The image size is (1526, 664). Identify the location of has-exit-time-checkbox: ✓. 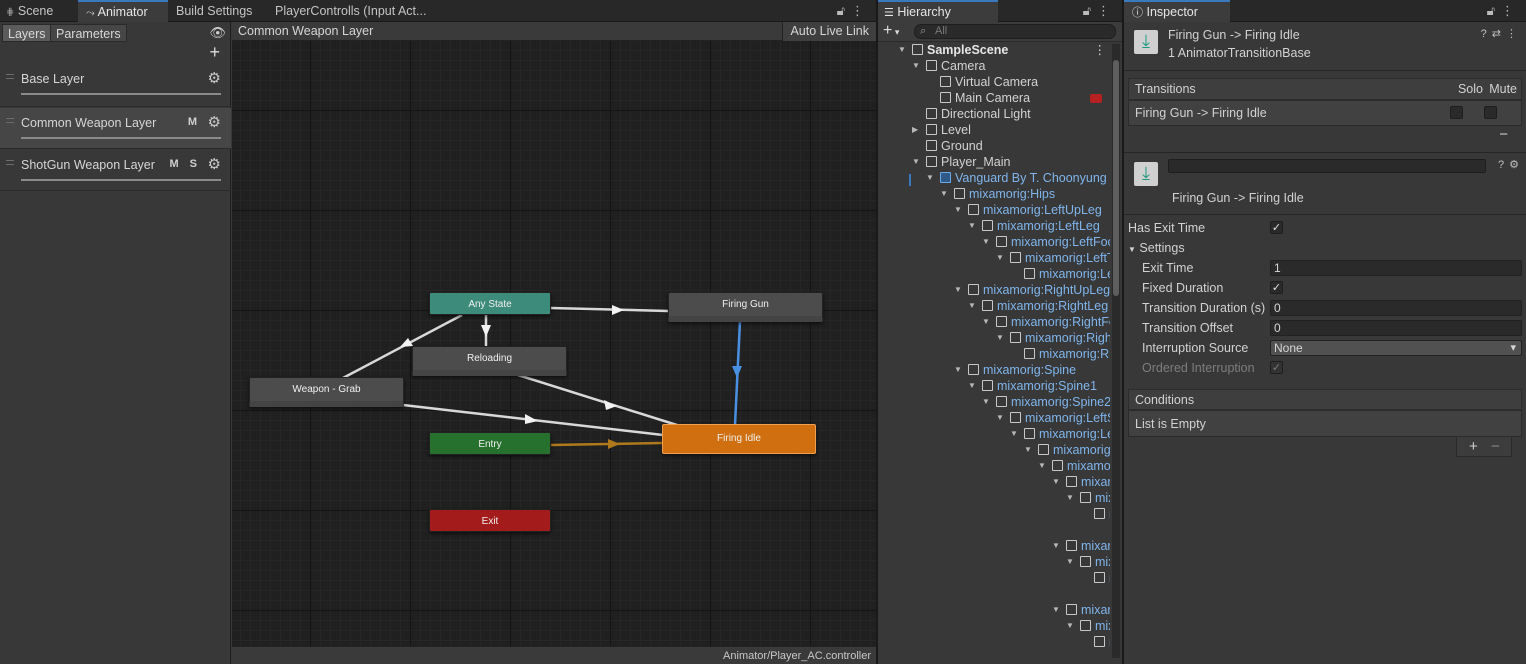
(1276, 227).